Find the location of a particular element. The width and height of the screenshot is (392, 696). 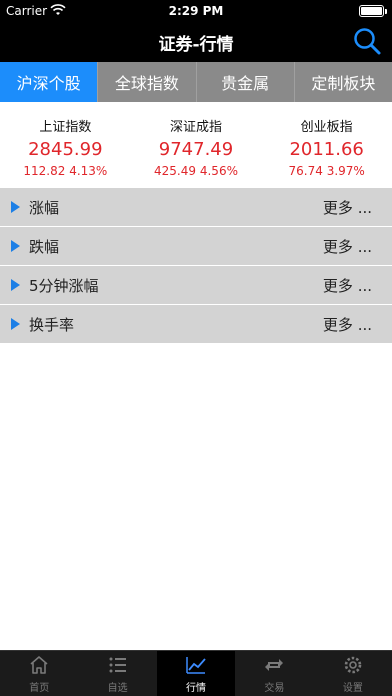

tab-global-index: 全球指数 is located at coordinates (147, 82).